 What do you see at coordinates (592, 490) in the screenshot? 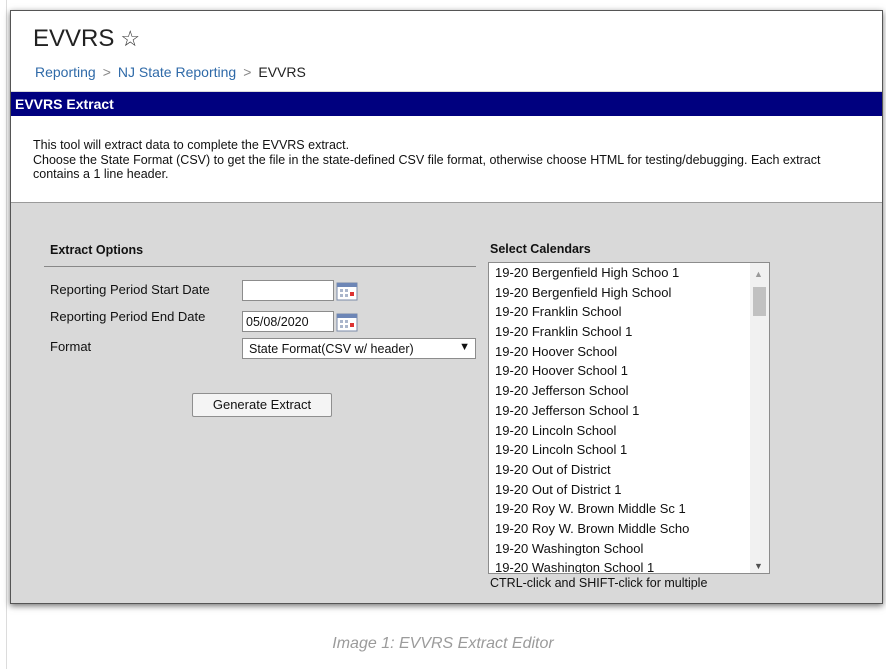
I see `calendar-option: 19-20 Out of District 1` at bounding box center [592, 490].